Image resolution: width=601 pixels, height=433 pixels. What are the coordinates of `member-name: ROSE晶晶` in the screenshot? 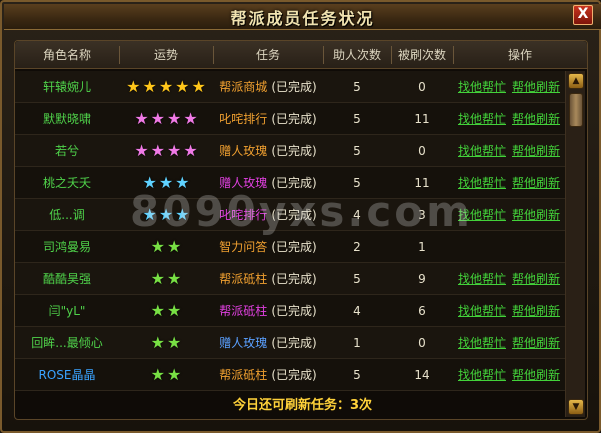 It's located at (67, 375).